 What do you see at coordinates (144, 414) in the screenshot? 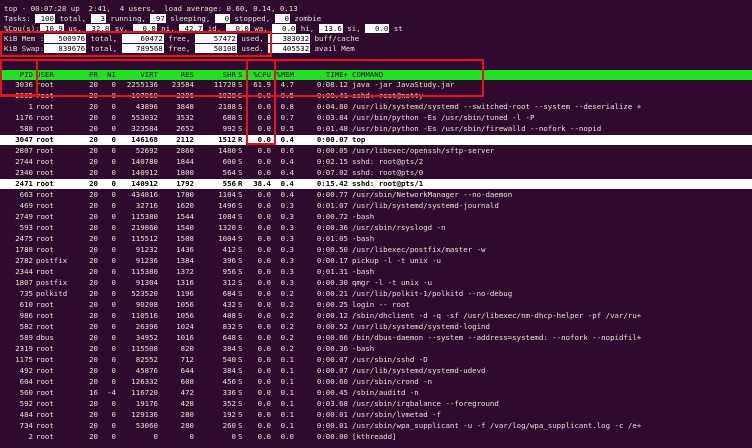
I see `cell-virt: 129136` at bounding box center [144, 414].